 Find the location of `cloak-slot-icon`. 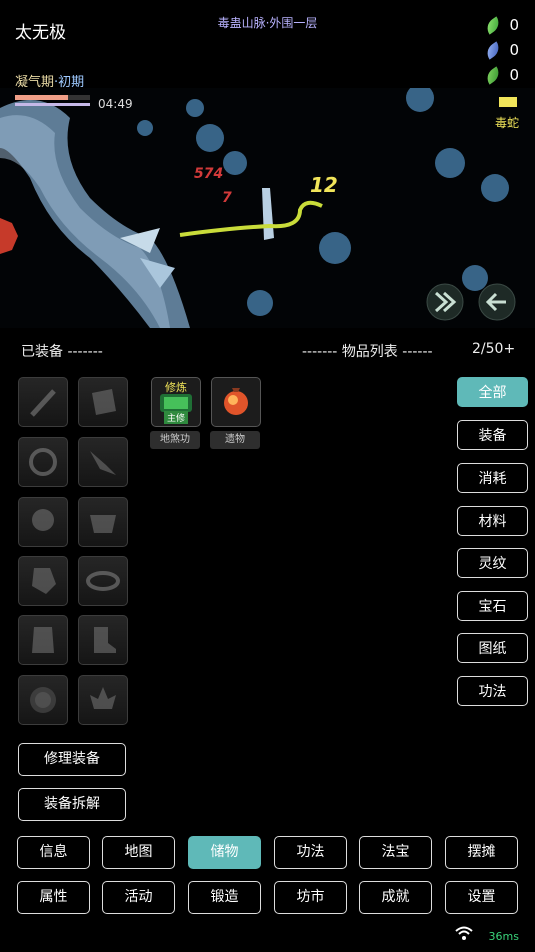

cloak-slot-icon is located at coordinates (43, 522).